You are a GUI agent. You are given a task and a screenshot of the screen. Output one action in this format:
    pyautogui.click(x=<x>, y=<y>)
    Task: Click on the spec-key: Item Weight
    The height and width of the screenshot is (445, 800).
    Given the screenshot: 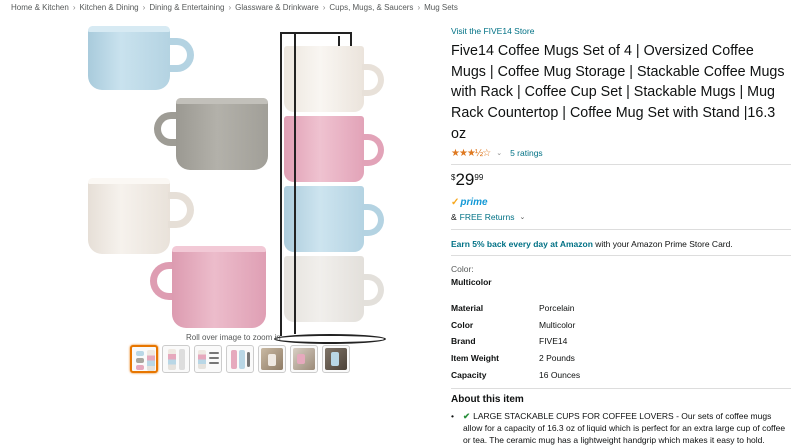 What is the action you would take?
    pyautogui.click(x=475, y=357)
    